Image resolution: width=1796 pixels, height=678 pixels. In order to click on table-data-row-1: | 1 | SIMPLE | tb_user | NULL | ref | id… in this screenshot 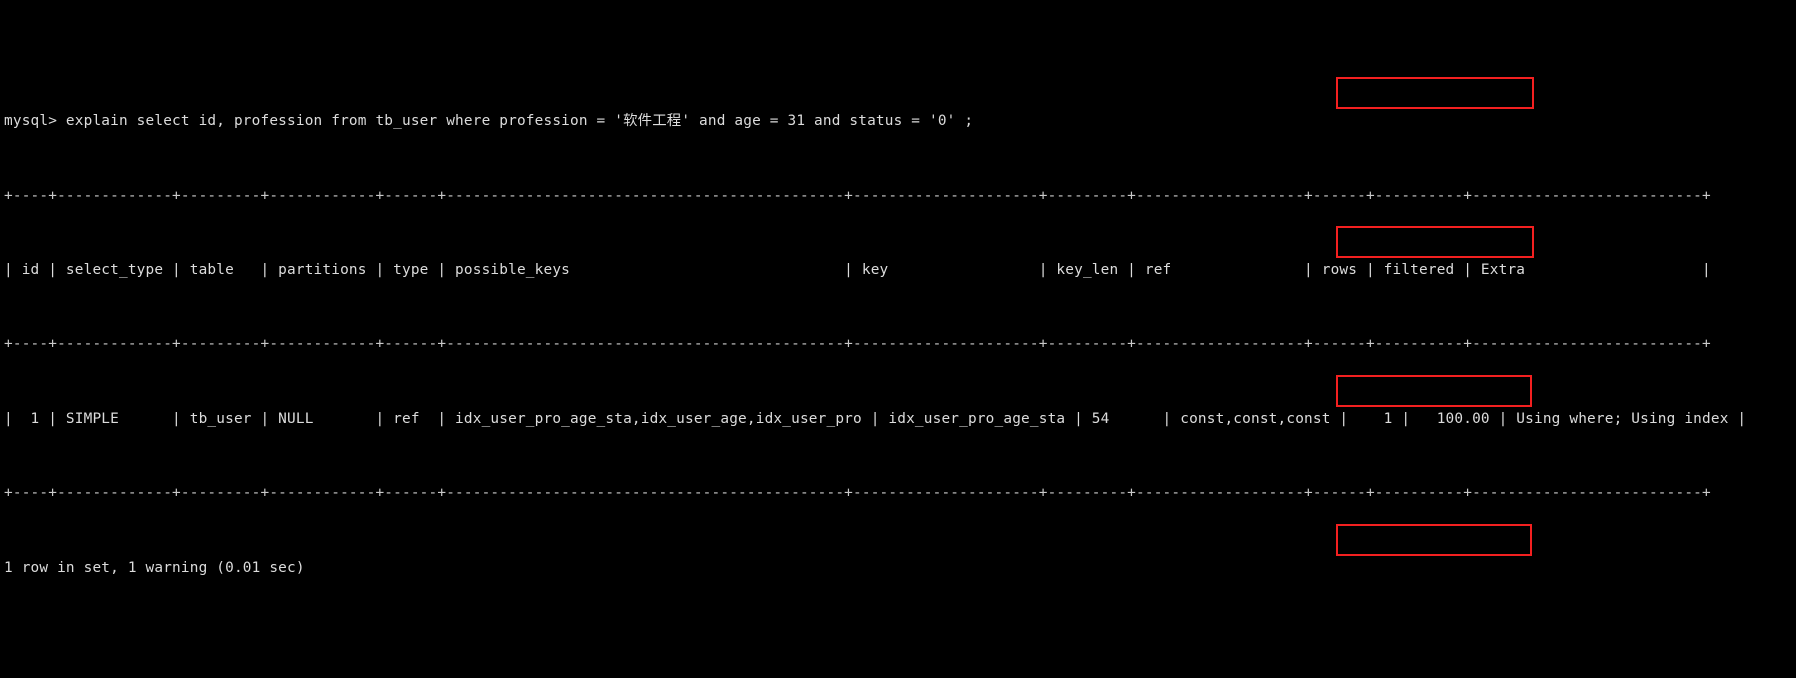, I will do `click(875, 418)`.